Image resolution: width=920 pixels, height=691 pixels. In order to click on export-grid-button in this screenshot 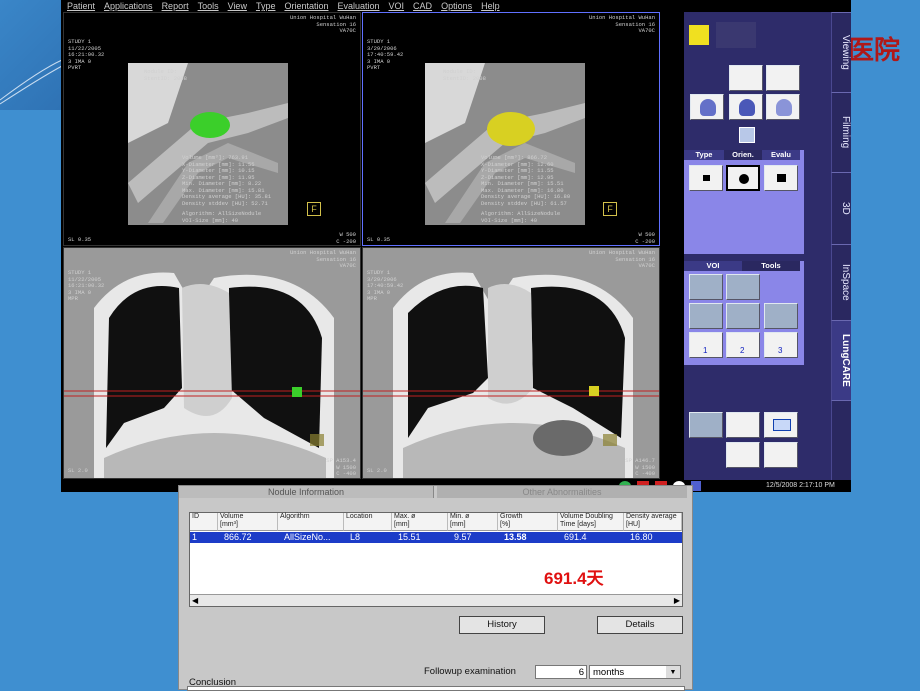, I will do `click(743, 425)`.